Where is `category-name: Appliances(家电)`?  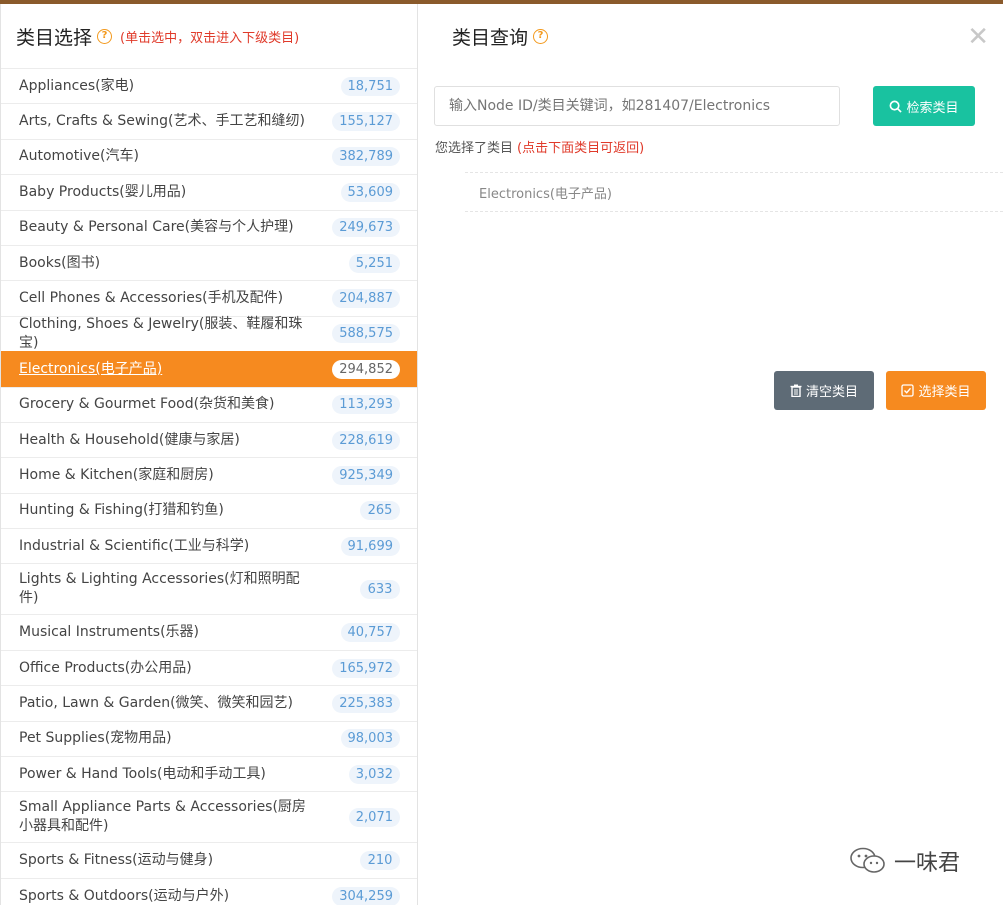
category-name: Appliances(家电) is located at coordinates (77, 85).